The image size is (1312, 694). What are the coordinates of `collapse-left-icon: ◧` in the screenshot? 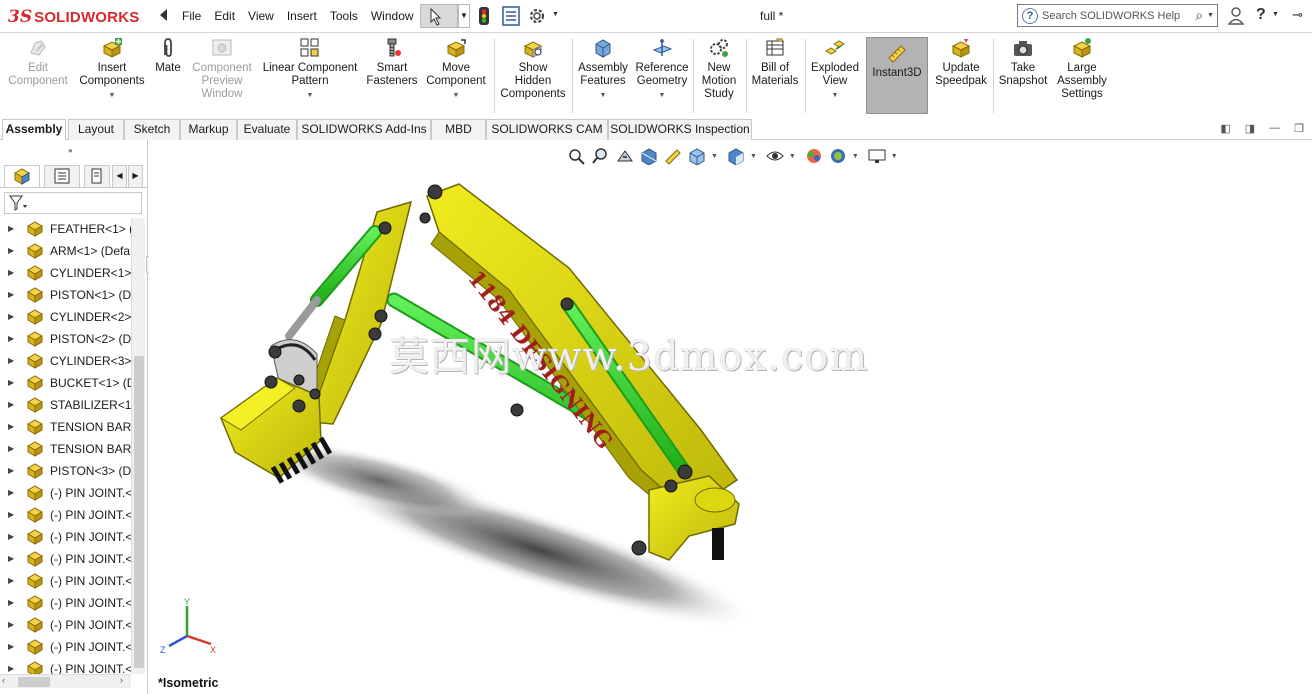 It's located at (1225, 128).